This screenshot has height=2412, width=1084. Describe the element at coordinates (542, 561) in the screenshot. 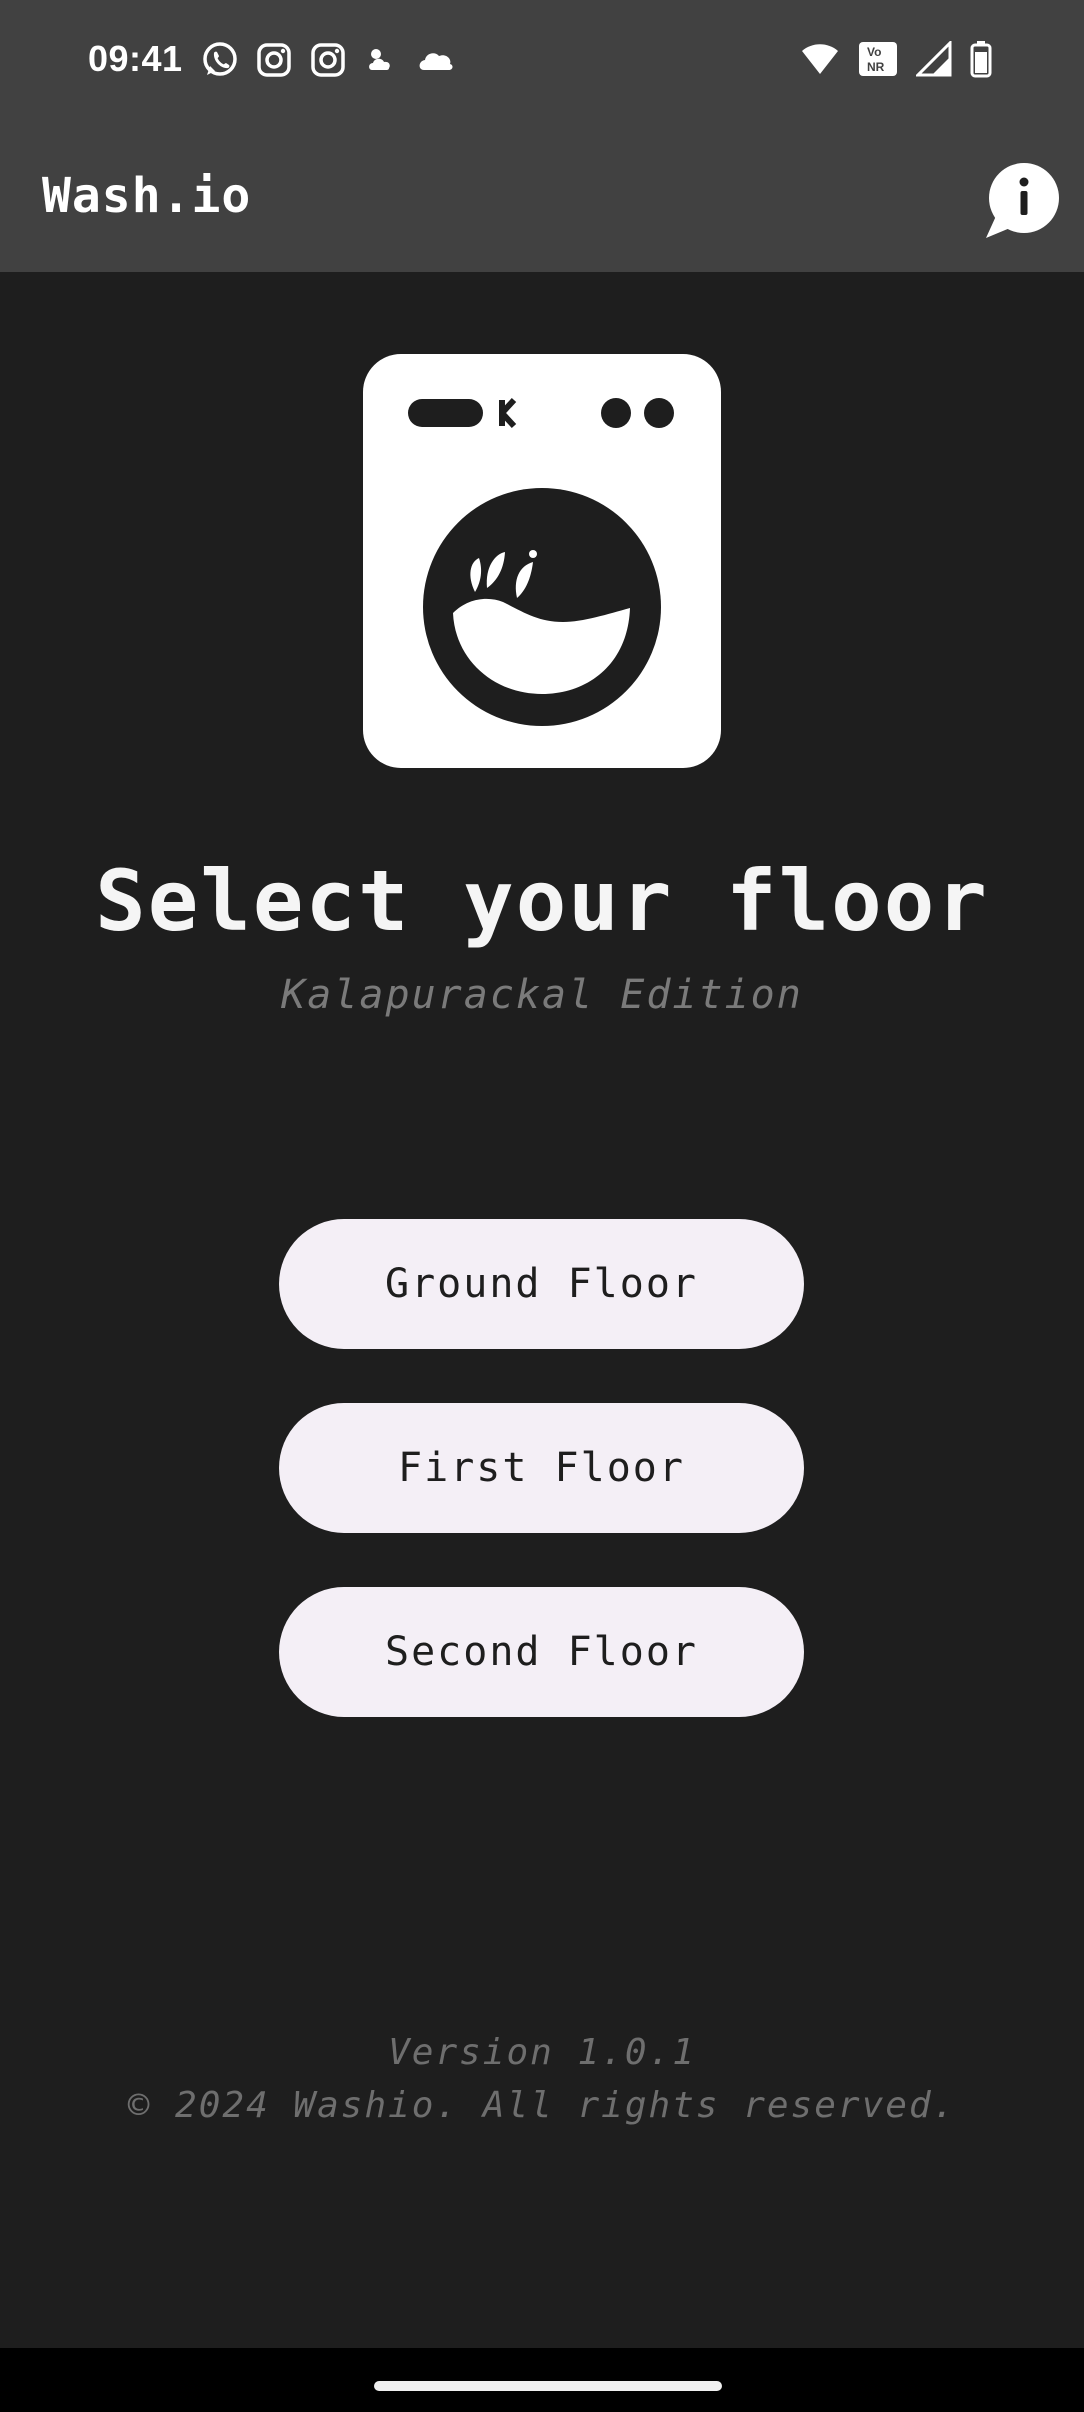

I see `washing-machine-icon` at that location.